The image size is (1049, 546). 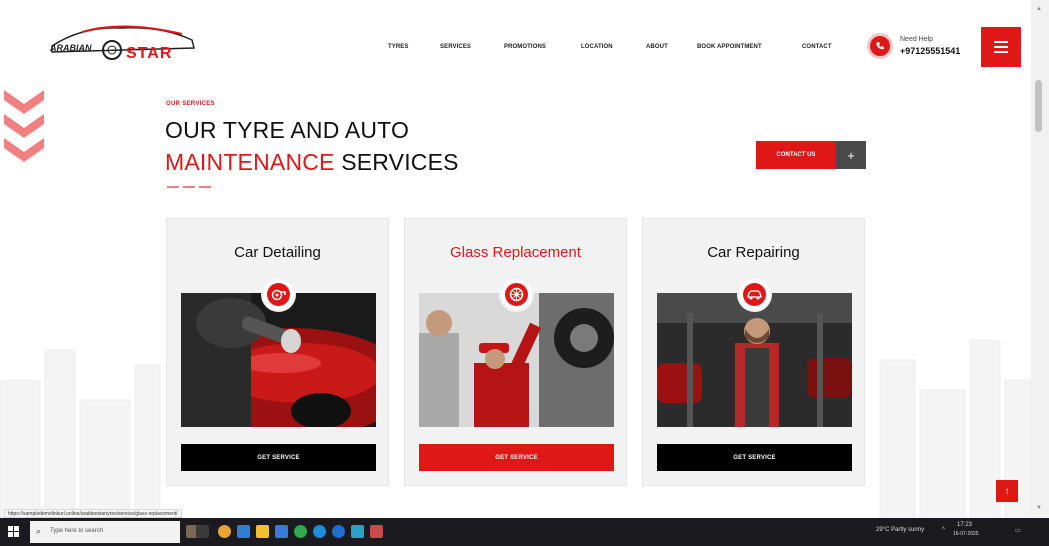 What do you see at coordinates (754, 360) in the screenshot?
I see `car-repairing-photo` at bounding box center [754, 360].